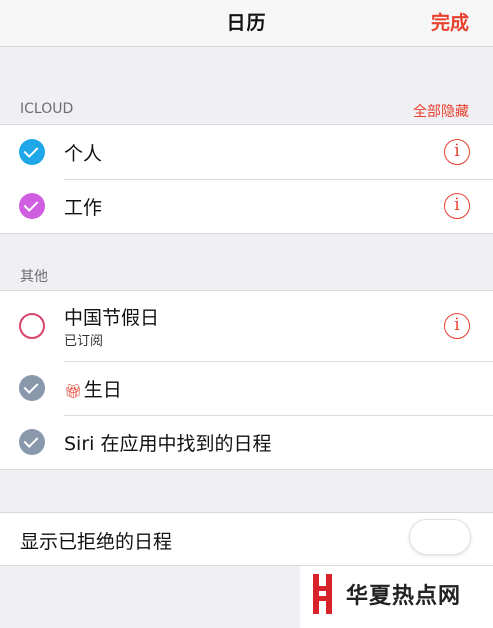 This screenshot has width=493, height=628. I want to click on unchecked-circle-icon, so click(32, 326).